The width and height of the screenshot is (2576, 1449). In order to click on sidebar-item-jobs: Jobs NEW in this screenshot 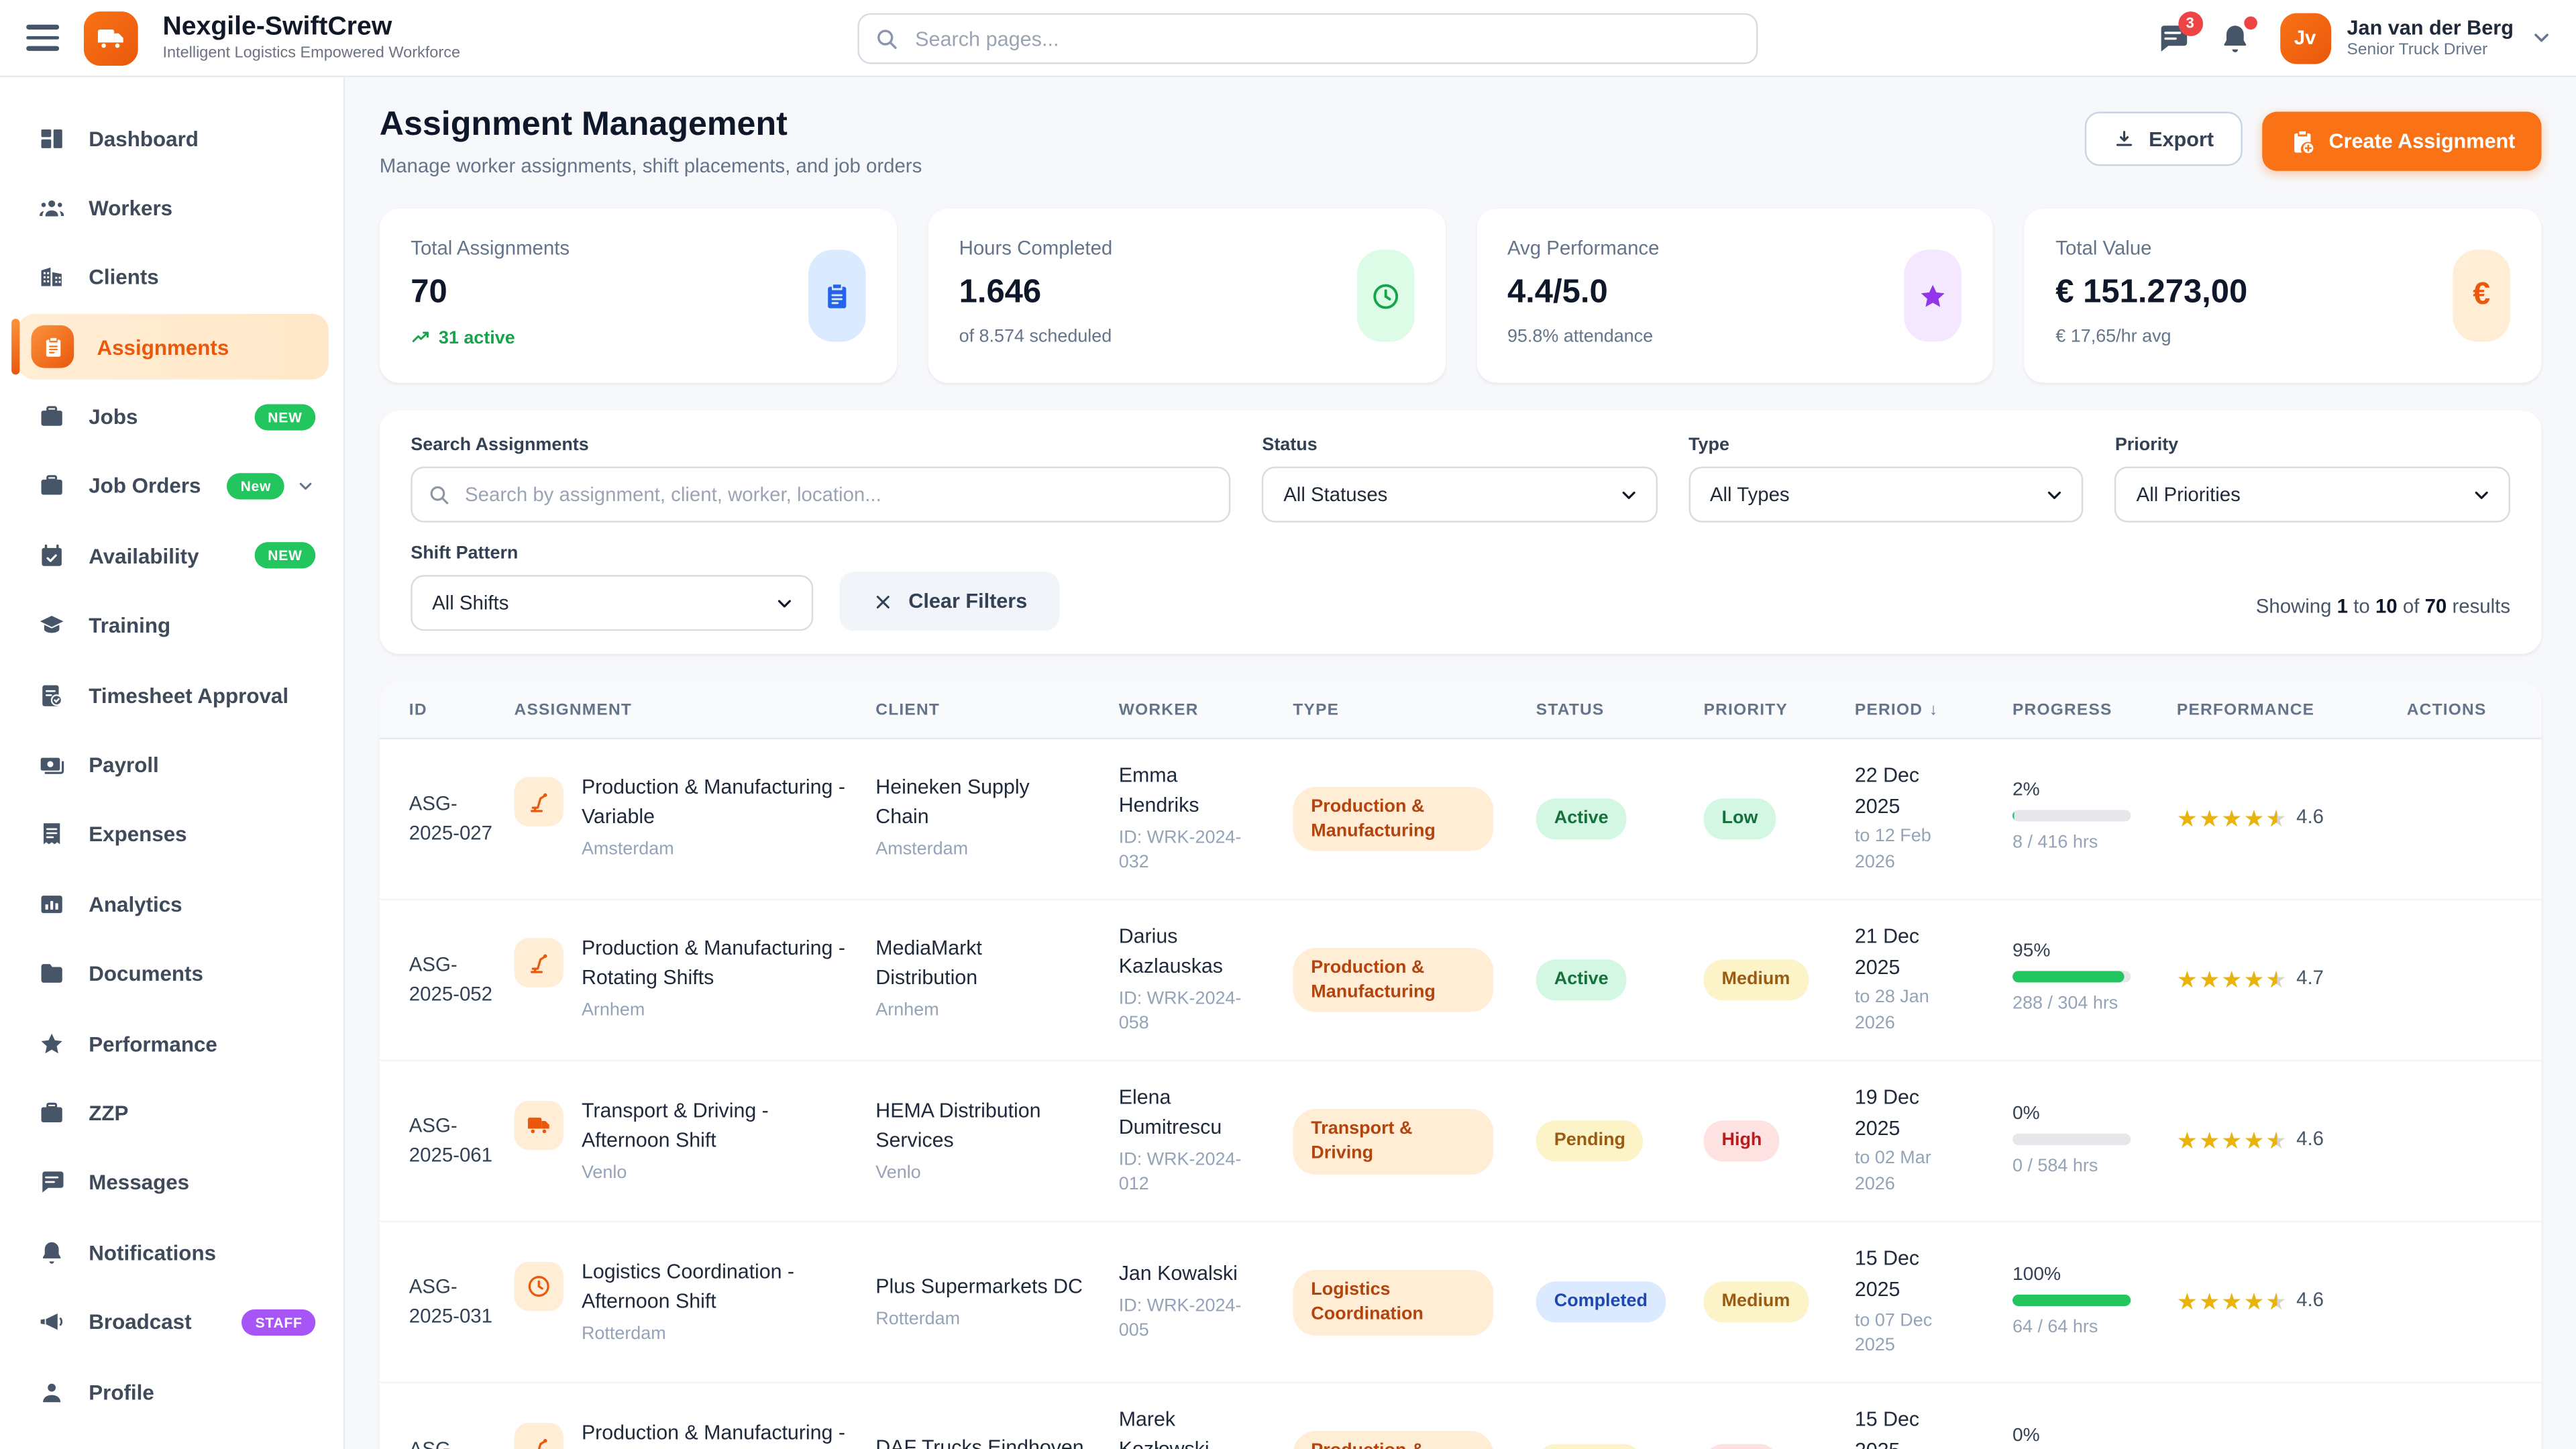, I will do `click(173, 416)`.